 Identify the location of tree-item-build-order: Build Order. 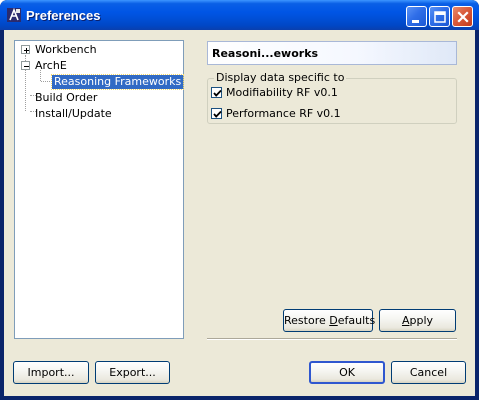
(66, 98).